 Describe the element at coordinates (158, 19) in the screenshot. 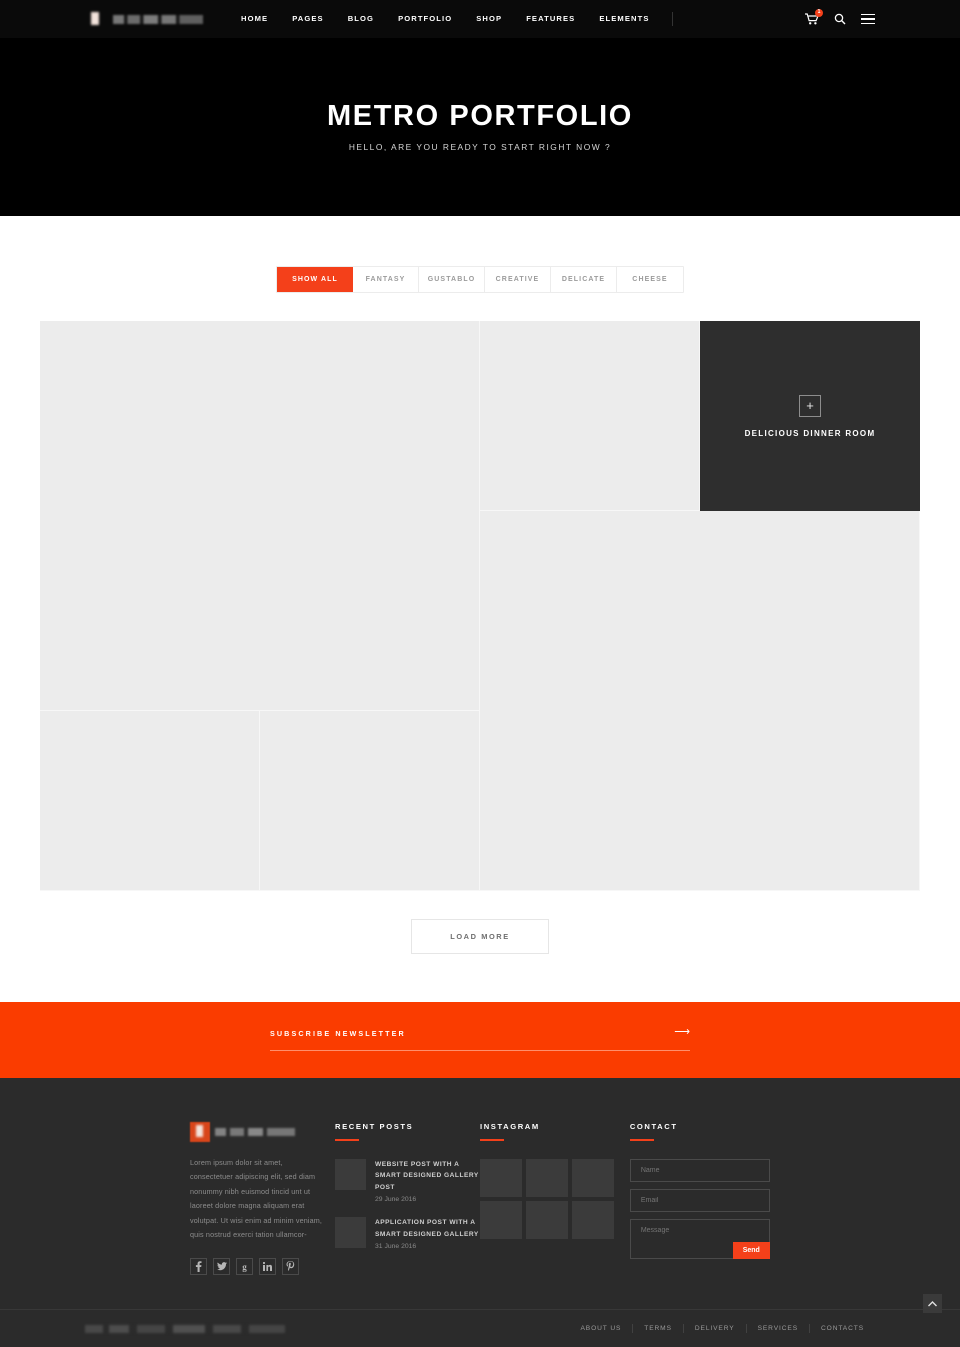

I see `logo-wordmark` at that location.